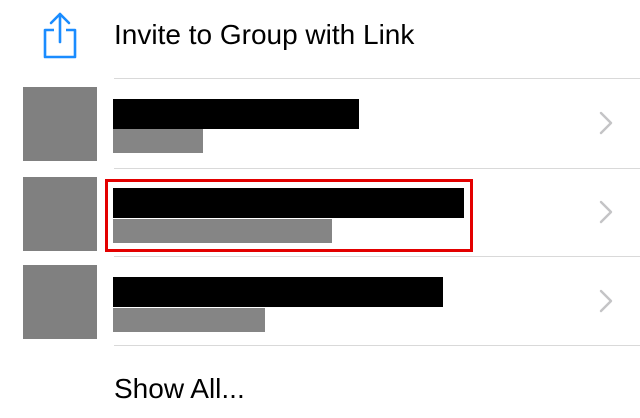 Image resolution: width=640 pixels, height=418 pixels. I want to click on highlight-box, so click(289, 215).